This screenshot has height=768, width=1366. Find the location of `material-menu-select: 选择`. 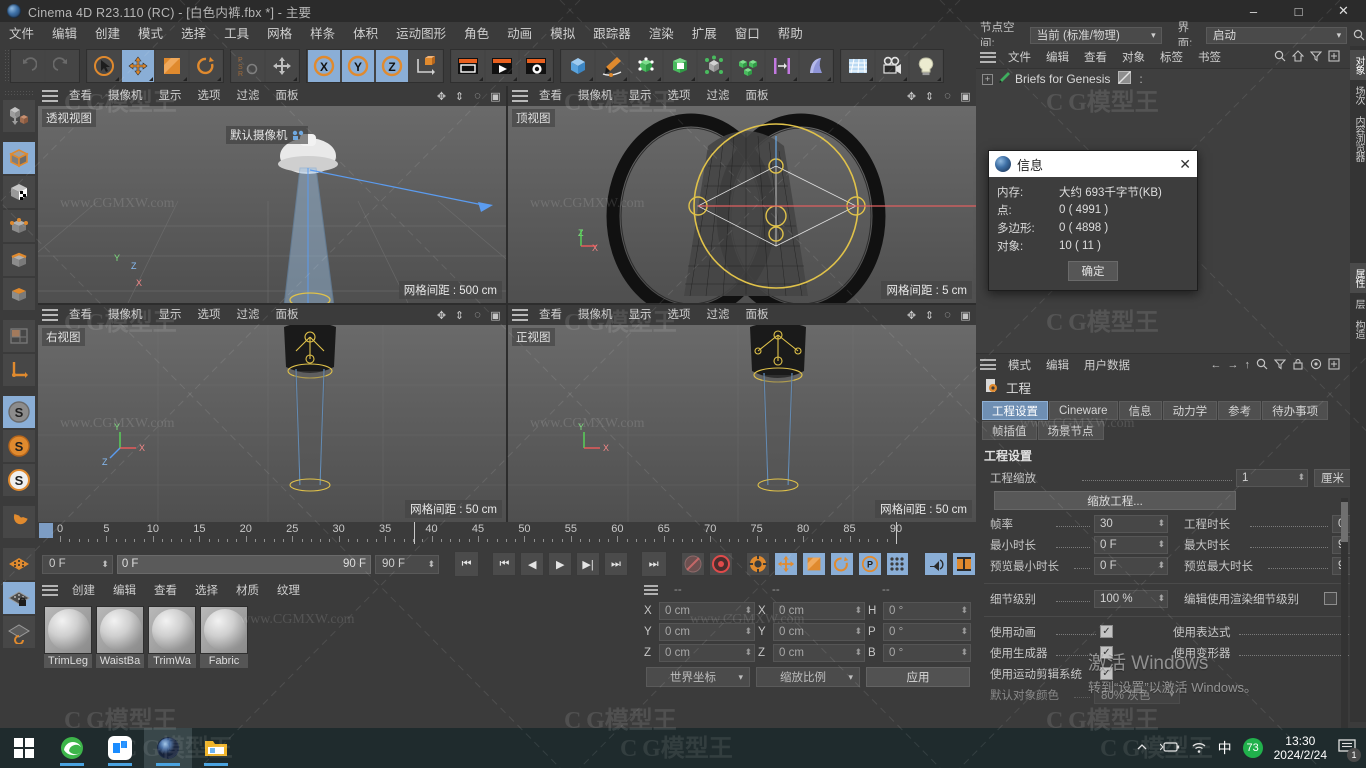

material-menu-select: 选择 is located at coordinates (206, 590).